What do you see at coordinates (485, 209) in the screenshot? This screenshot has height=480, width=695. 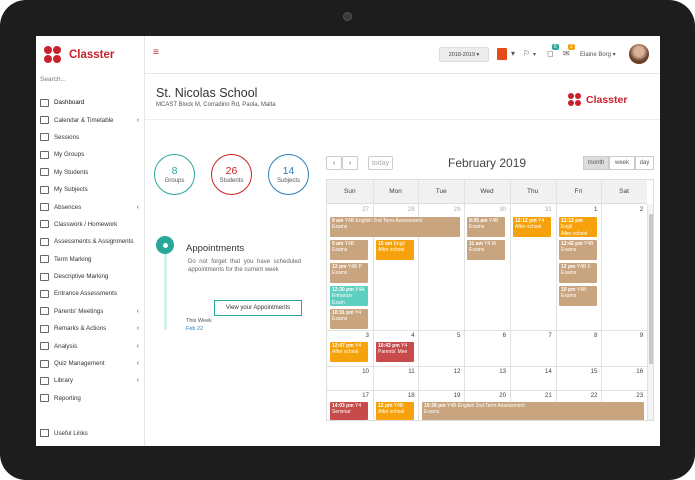 I see `day-number: 30` at bounding box center [485, 209].